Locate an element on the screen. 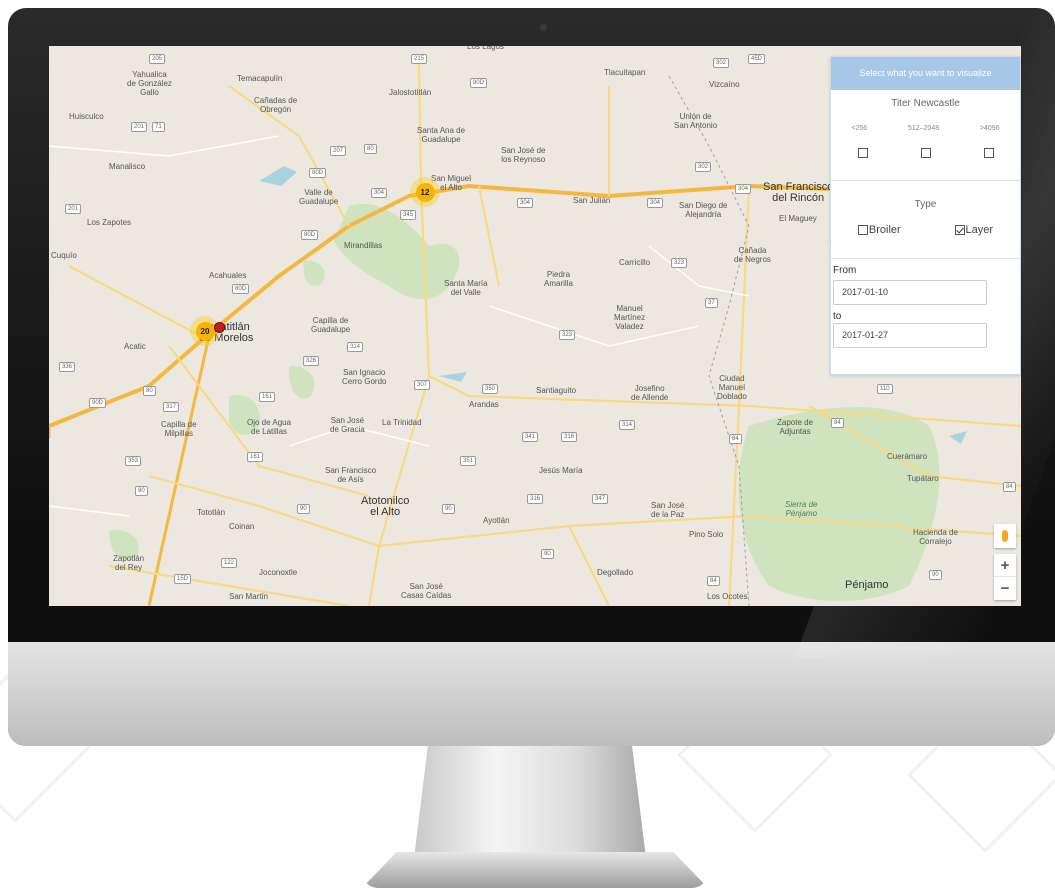 The image size is (1055, 892). place-label: Vizcaíno is located at coordinates (724, 84).